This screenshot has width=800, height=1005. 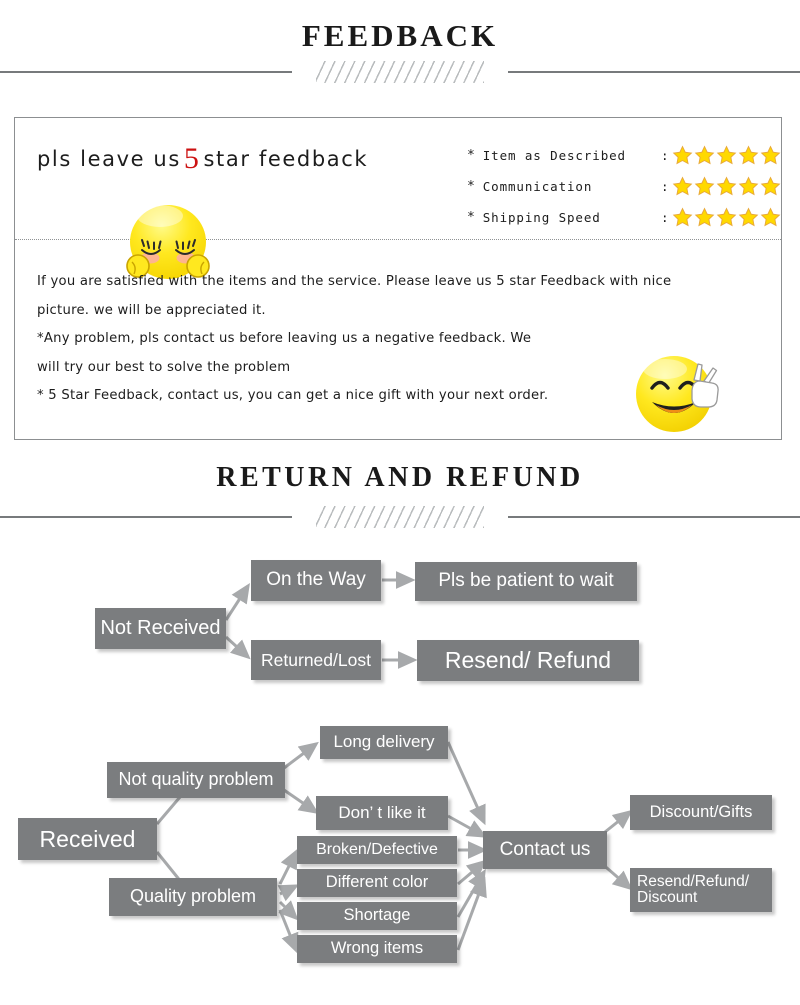 I want to click on node-label: Received, so click(x=87, y=838).